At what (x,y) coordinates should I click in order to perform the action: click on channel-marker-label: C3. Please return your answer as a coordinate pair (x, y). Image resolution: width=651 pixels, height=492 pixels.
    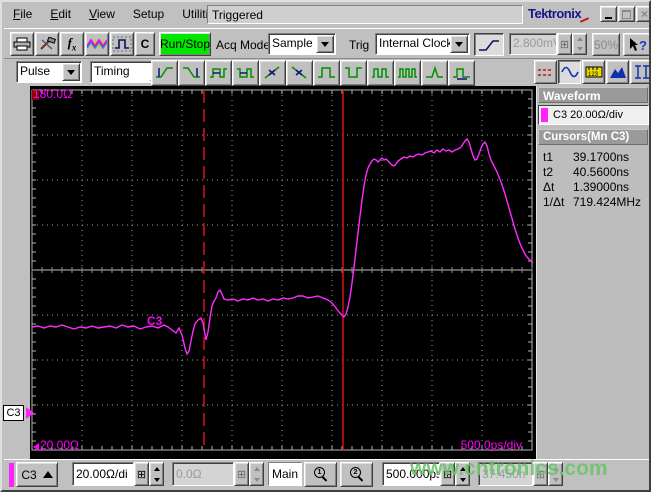
    Looking at the image, I should click on (13, 413).